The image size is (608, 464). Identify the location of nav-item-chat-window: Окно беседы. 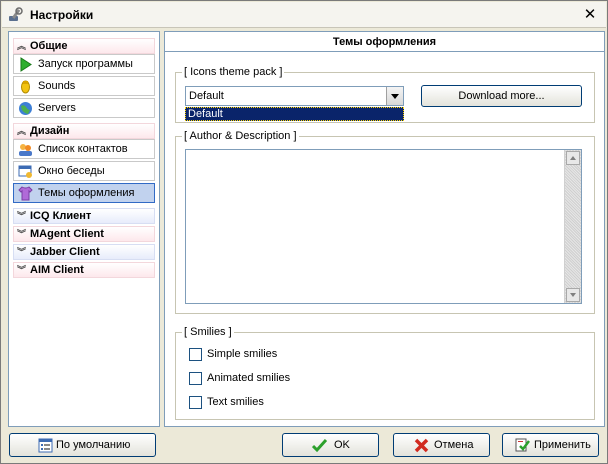
(84, 171).